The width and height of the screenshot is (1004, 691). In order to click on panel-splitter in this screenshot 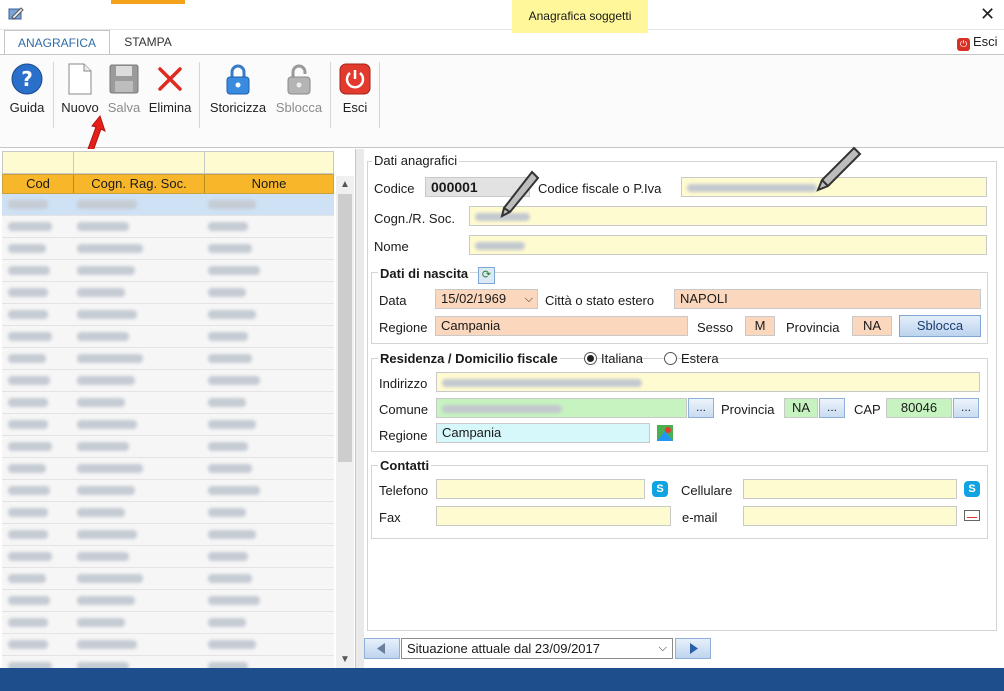, I will do `click(360, 408)`.